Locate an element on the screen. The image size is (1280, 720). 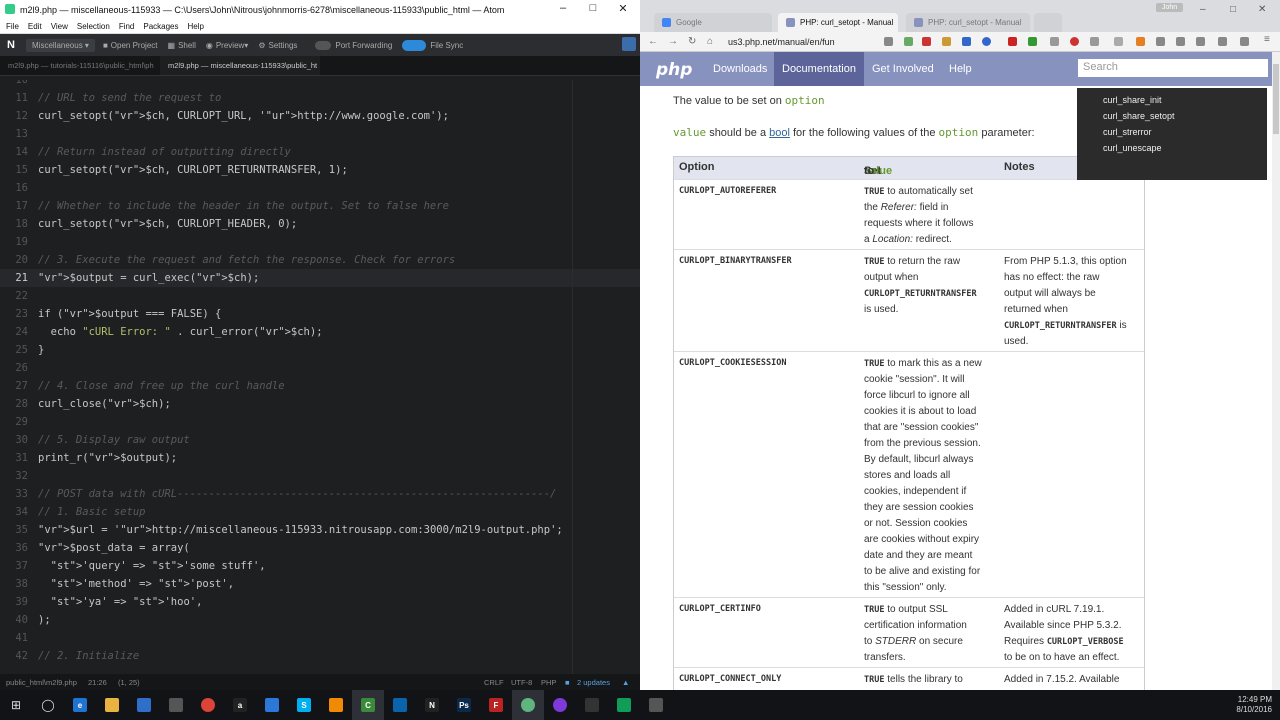
code-line: 10 is located at coordinates (320, 84).